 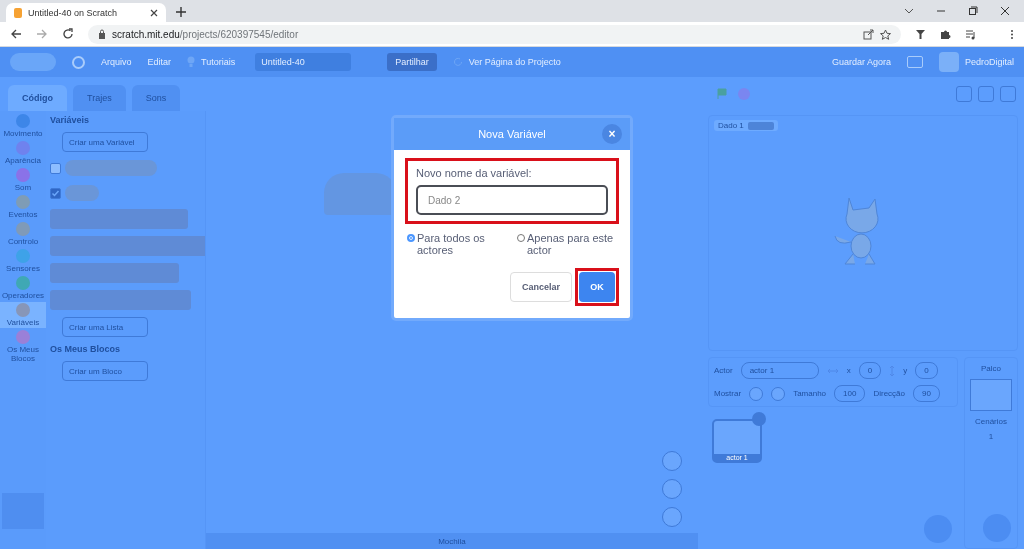 What do you see at coordinates (191, 62) in the screenshot?
I see `bulb-icon` at bounding box center [191, 62].